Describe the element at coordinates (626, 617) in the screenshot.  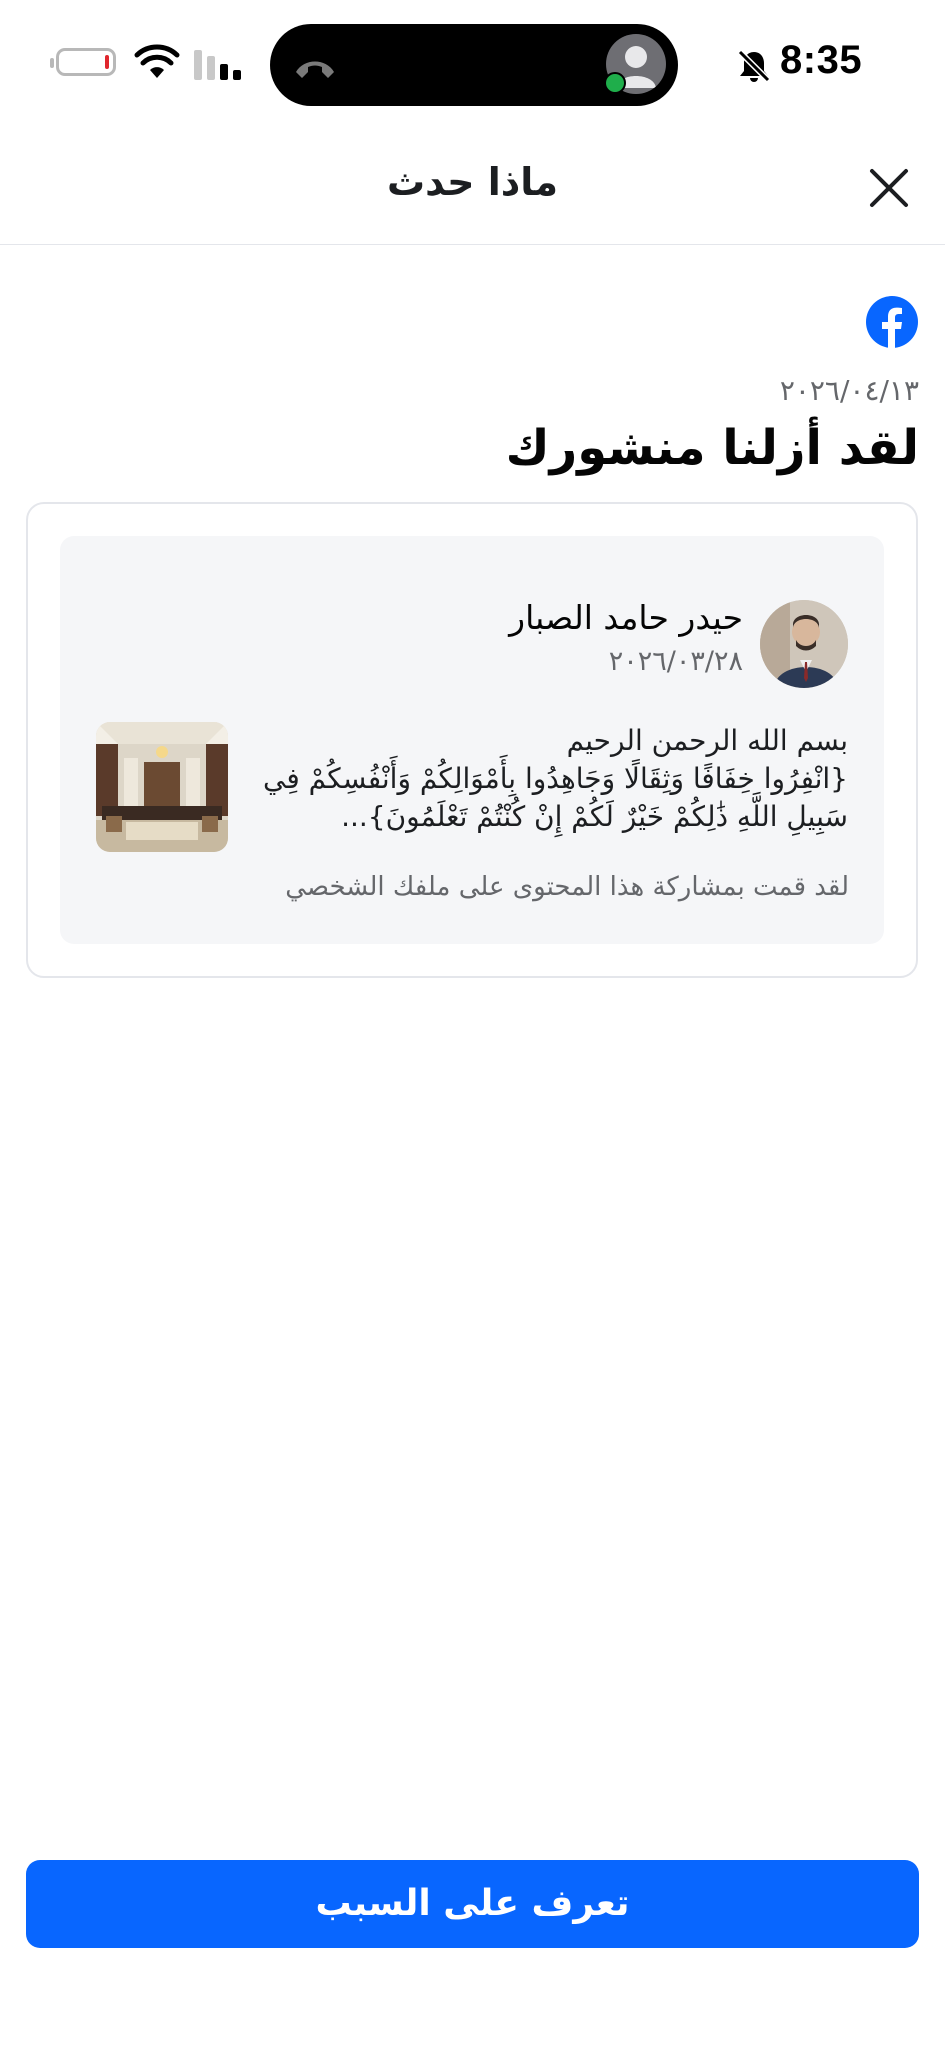
I see `post-author-name: حيدر حامد الصبار` at that location.